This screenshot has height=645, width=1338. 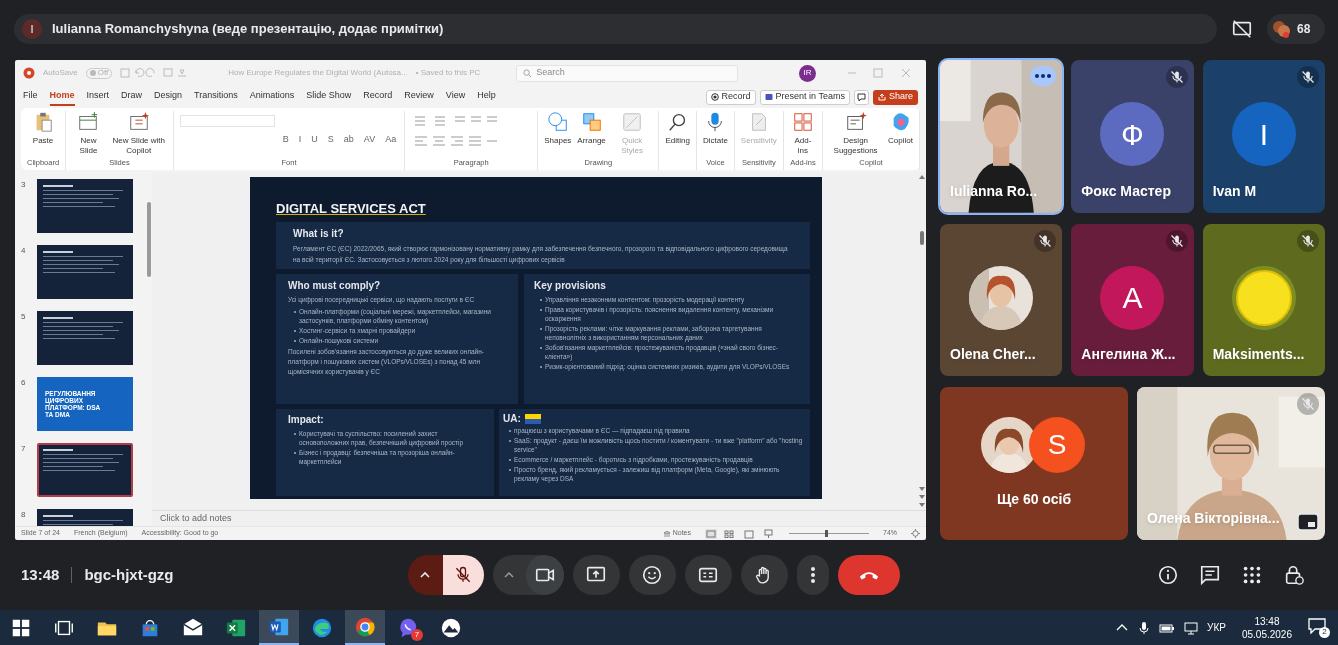 What do you see at coordinates (417, 635) in the screenshot?
I see `notification-badge: 7` at bounding box center [417, 635].